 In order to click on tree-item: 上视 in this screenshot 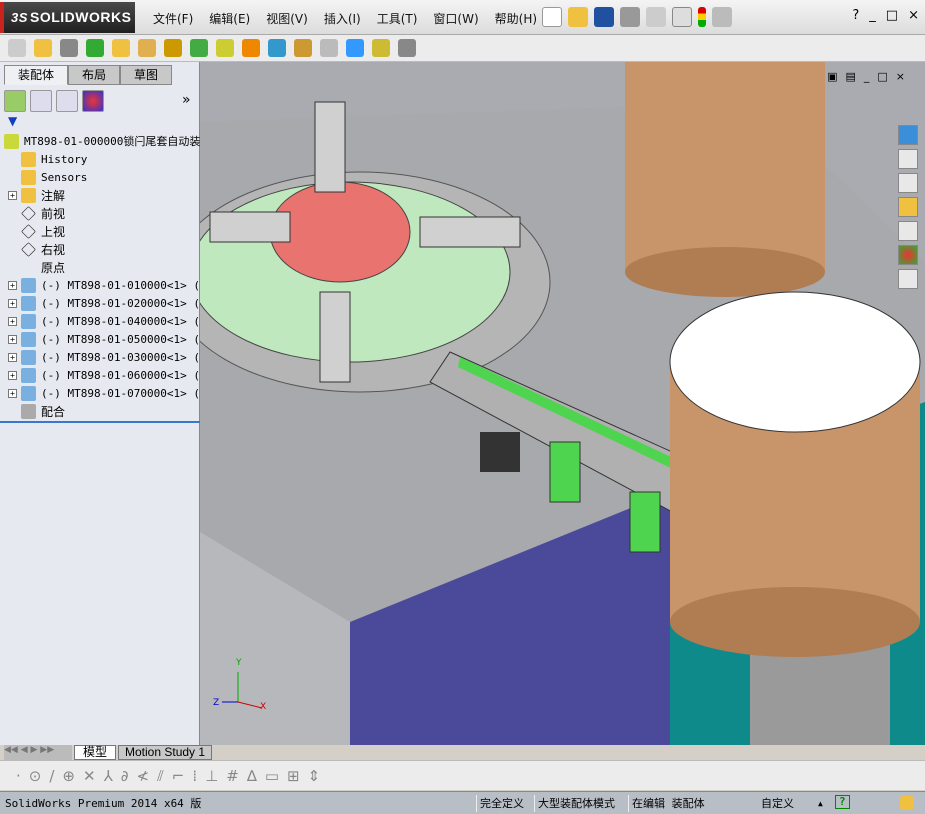, I will do `click(102, 231)`.